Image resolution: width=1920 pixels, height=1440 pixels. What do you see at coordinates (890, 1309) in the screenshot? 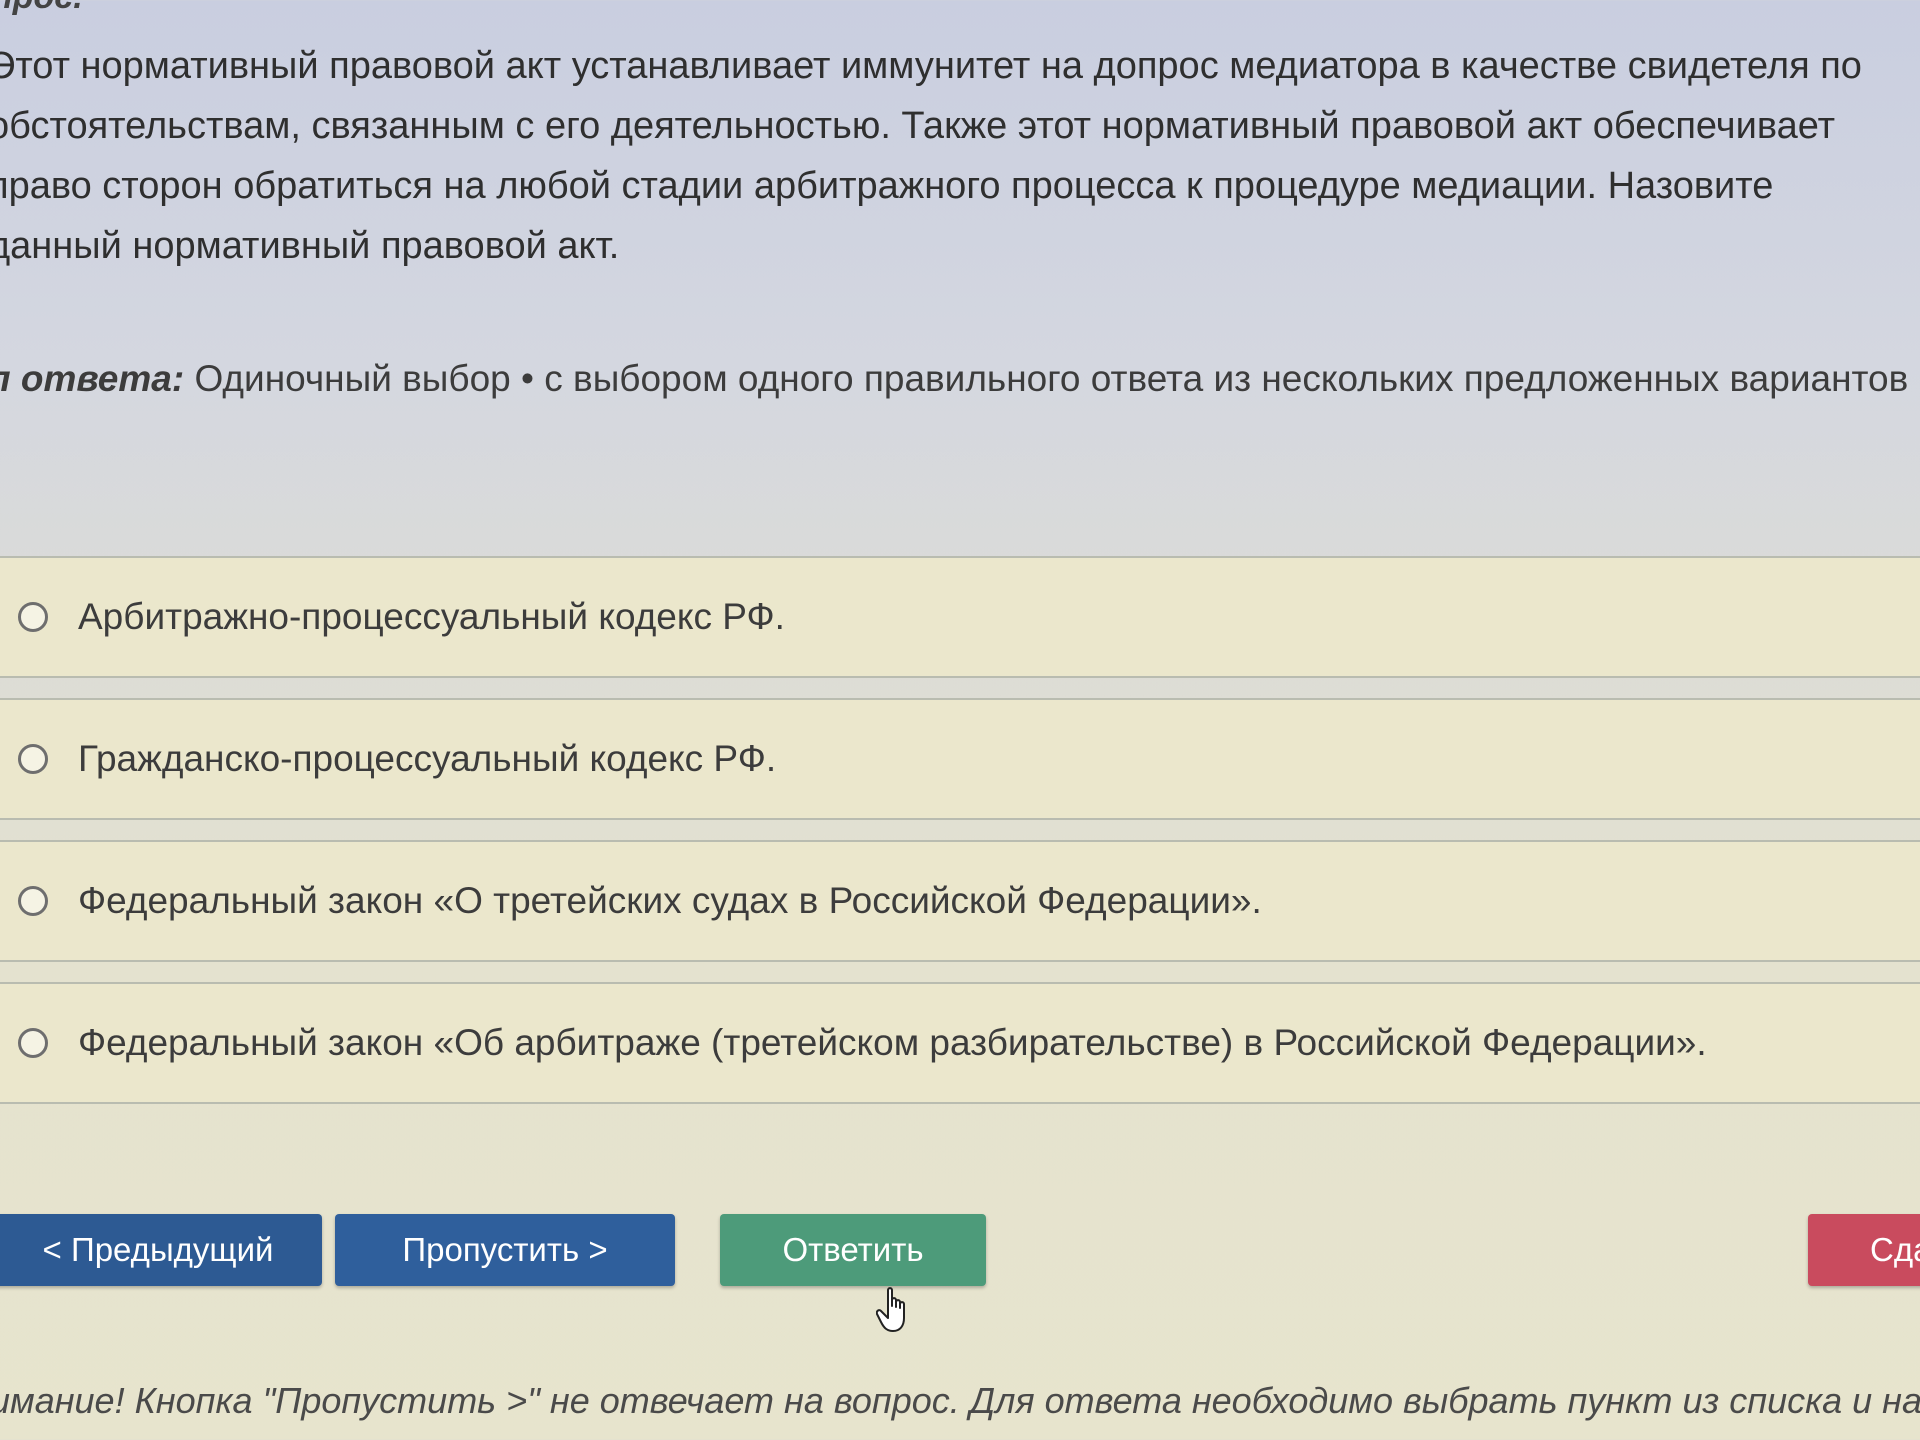
I see `hand-pointer-icon` at bounding box center [890, 1309].